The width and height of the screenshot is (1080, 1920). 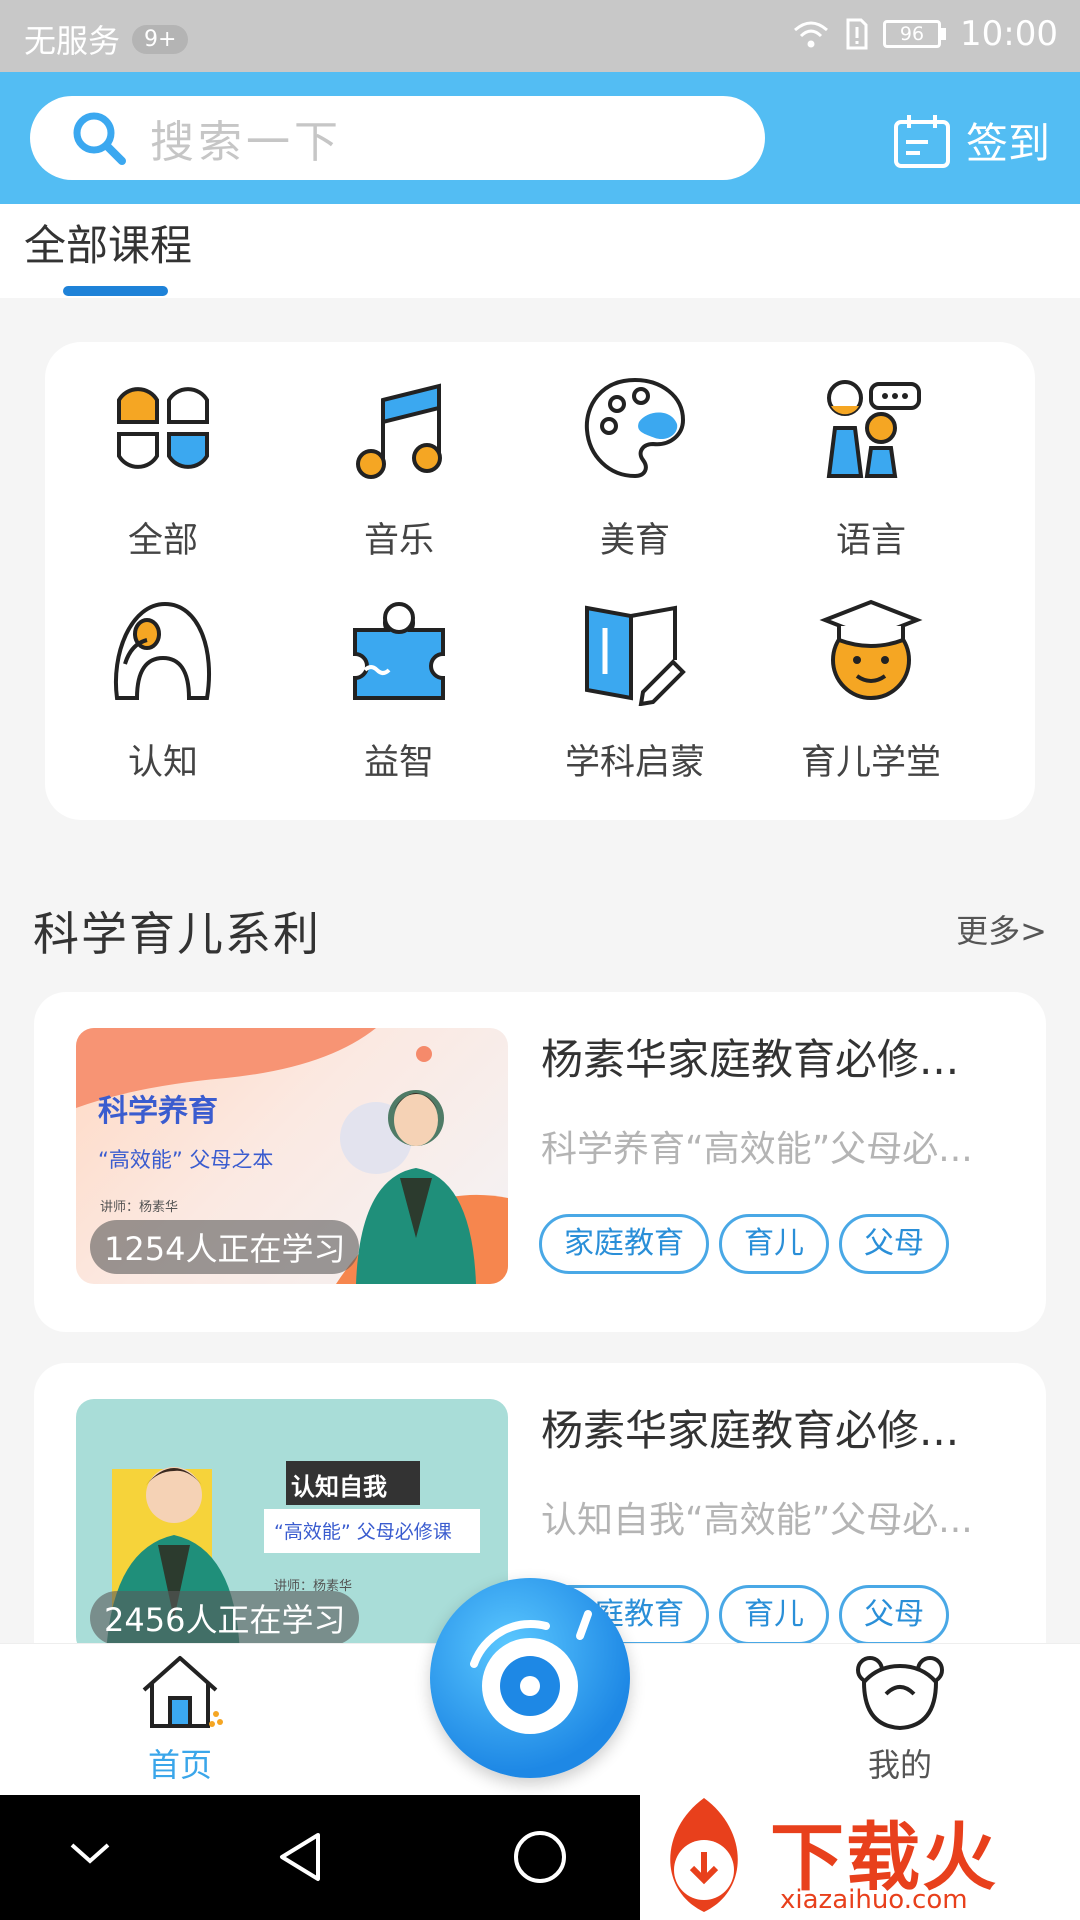 What do you see at coordinates (635, 428) in the screenshot?
I see `palette-icon` at bounding box center [635, 428].